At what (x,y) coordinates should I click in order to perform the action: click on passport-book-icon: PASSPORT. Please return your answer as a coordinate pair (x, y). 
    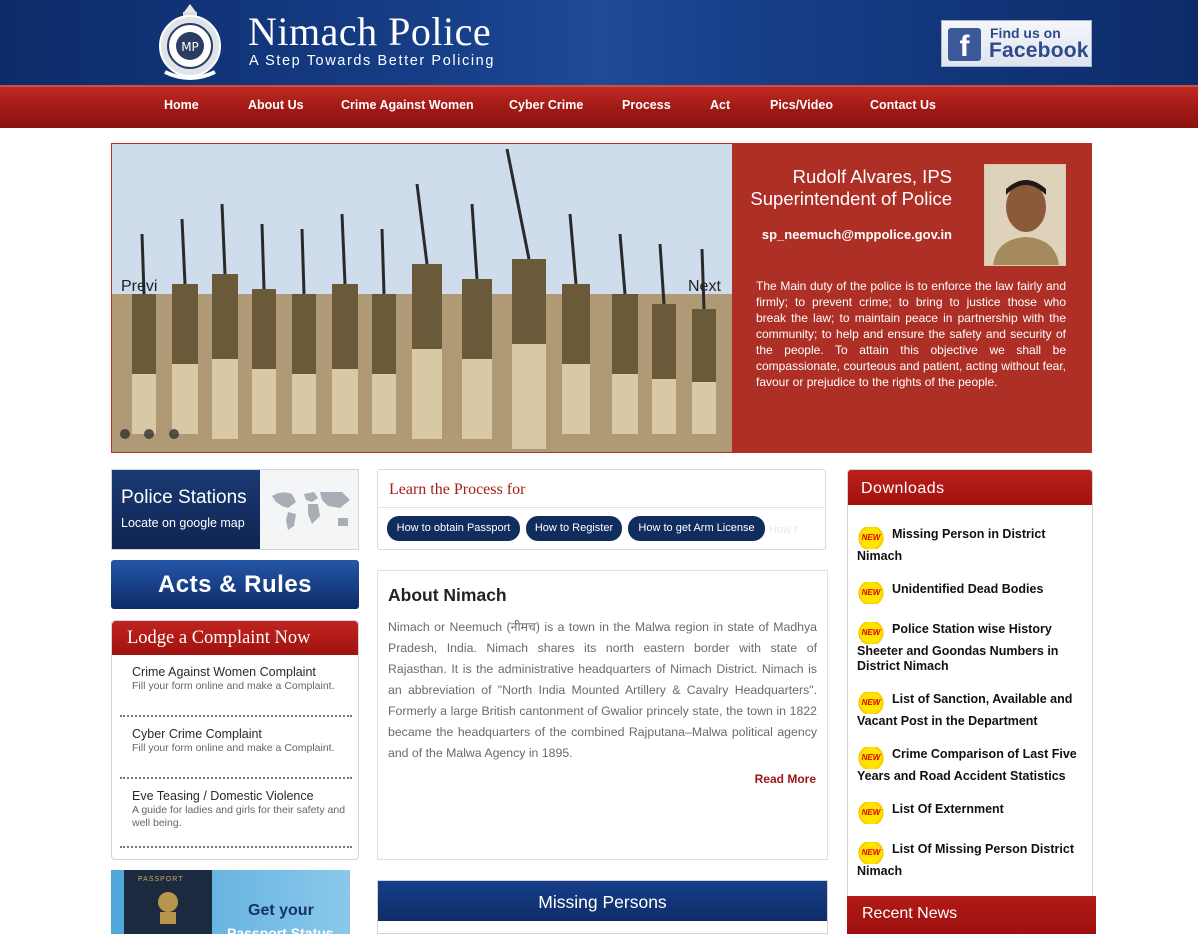
    Looking at the image, I should click on (168, 902).